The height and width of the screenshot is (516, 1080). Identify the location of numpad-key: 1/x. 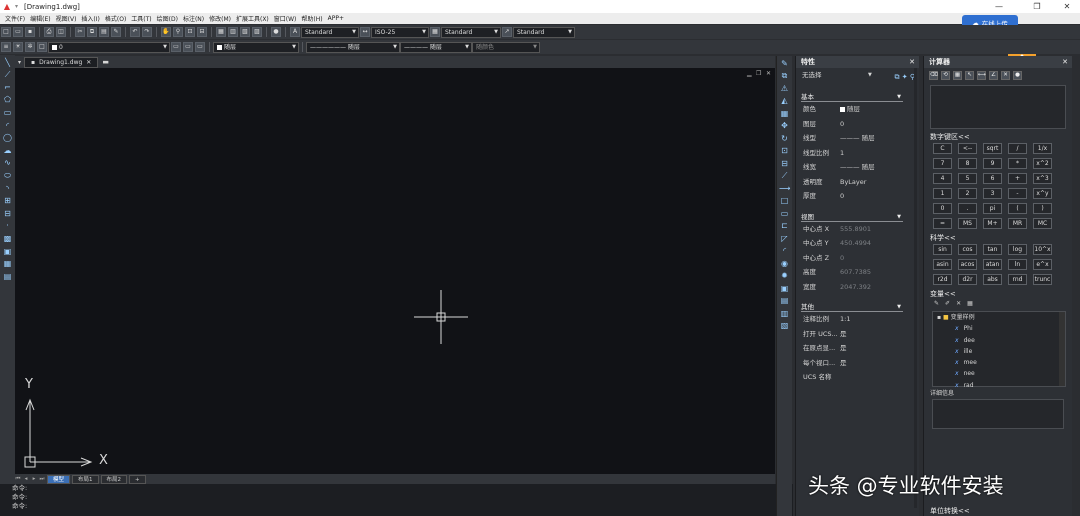
(1042, 148).